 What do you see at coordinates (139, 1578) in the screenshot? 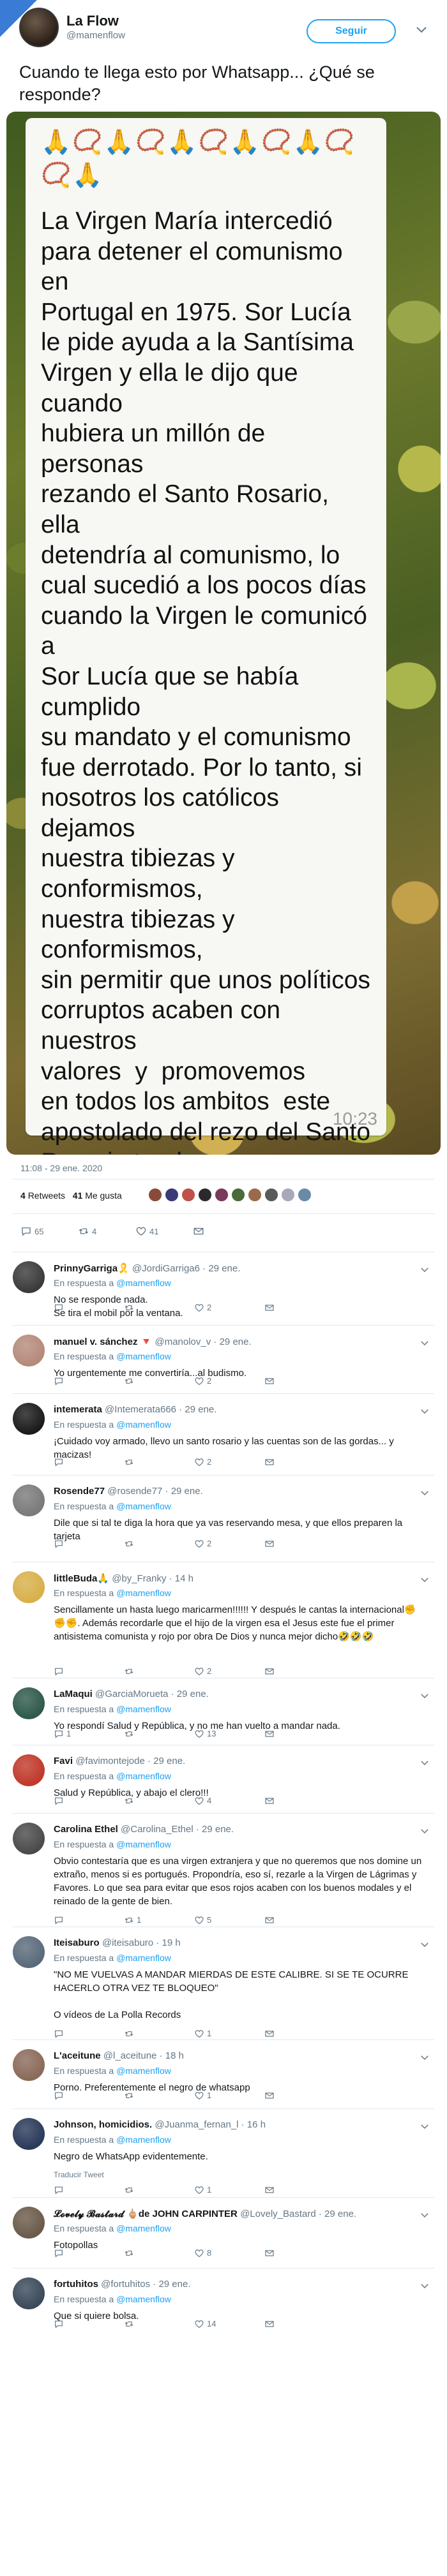
I see `reply-author-handle: @by_Franky` at bounding box center [139, 1578].